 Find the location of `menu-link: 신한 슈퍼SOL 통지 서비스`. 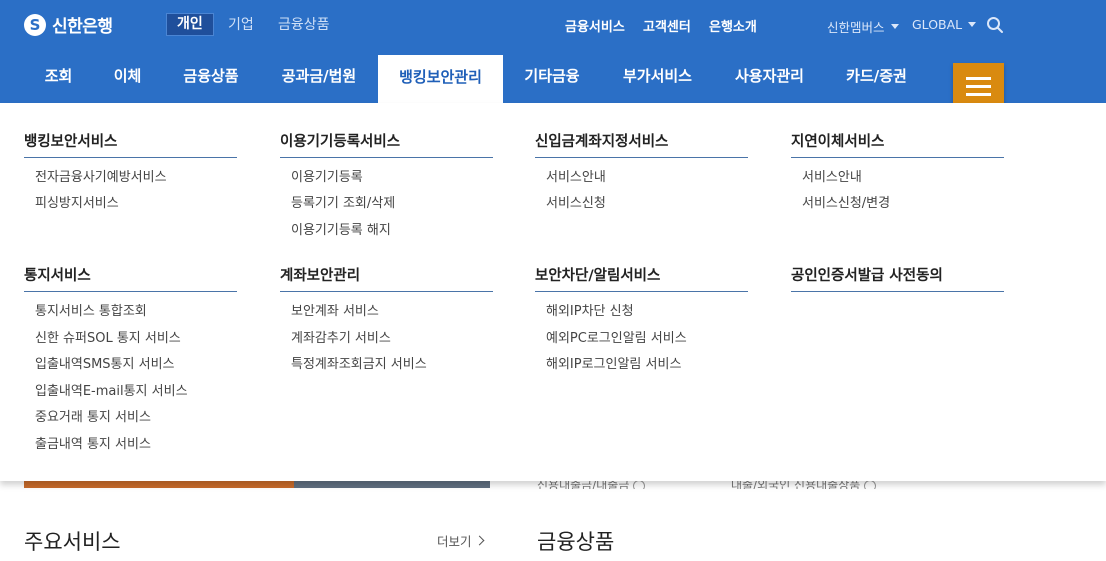

menu-link: 신한 슈퍼SOL 통지 서비스 is located at coordinates (108, 336).